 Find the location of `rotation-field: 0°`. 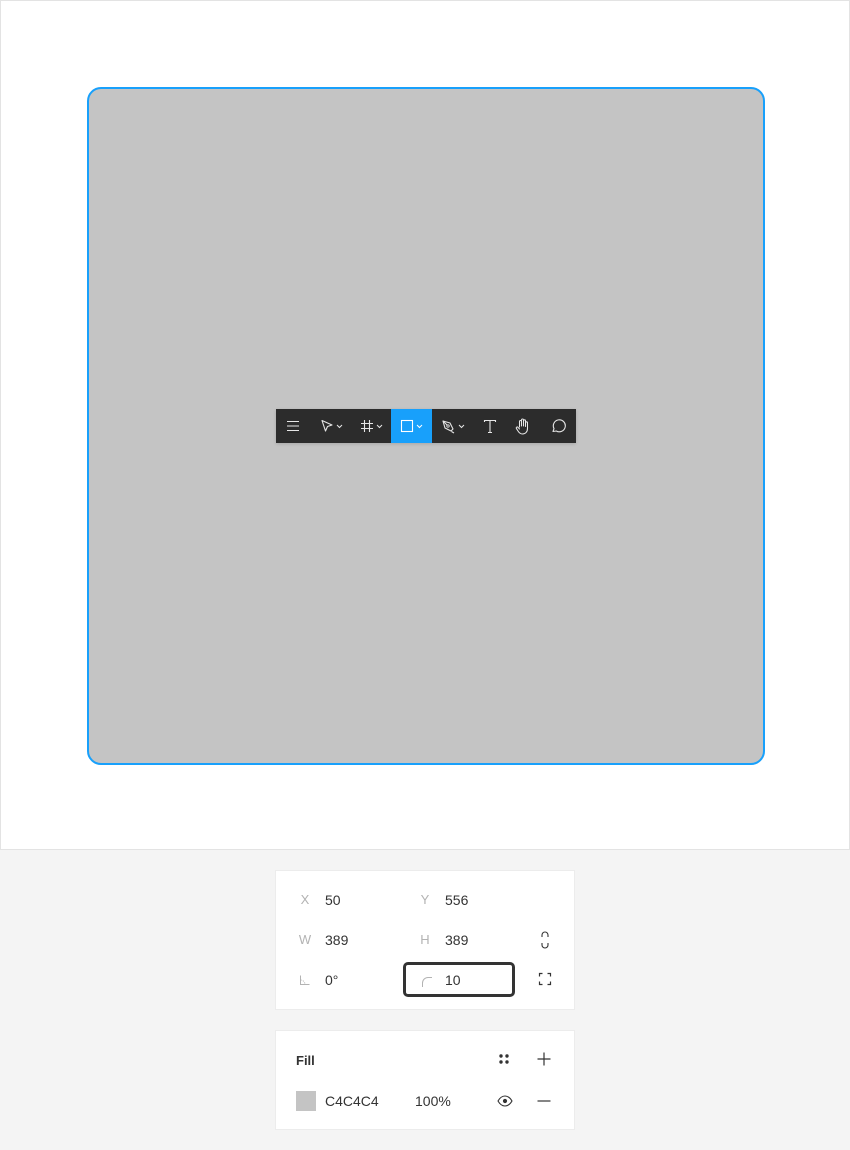

rotation-field: 0° is located at coordinates (331, 980).